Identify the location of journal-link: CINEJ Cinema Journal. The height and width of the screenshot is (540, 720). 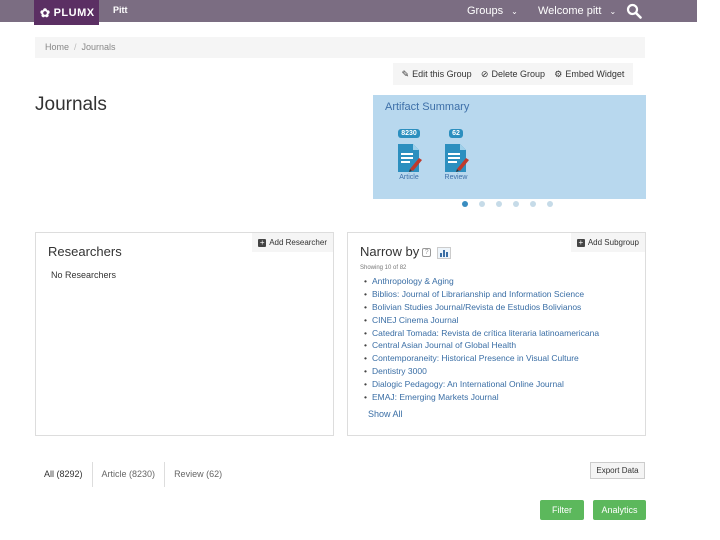
(415, 320).